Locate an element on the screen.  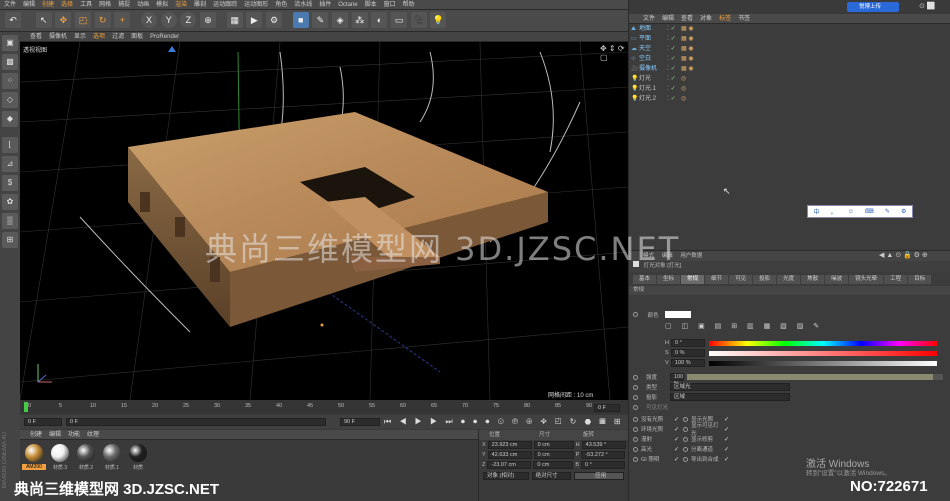
render-view-icon: ▶ is located at coordinates (254, 20).